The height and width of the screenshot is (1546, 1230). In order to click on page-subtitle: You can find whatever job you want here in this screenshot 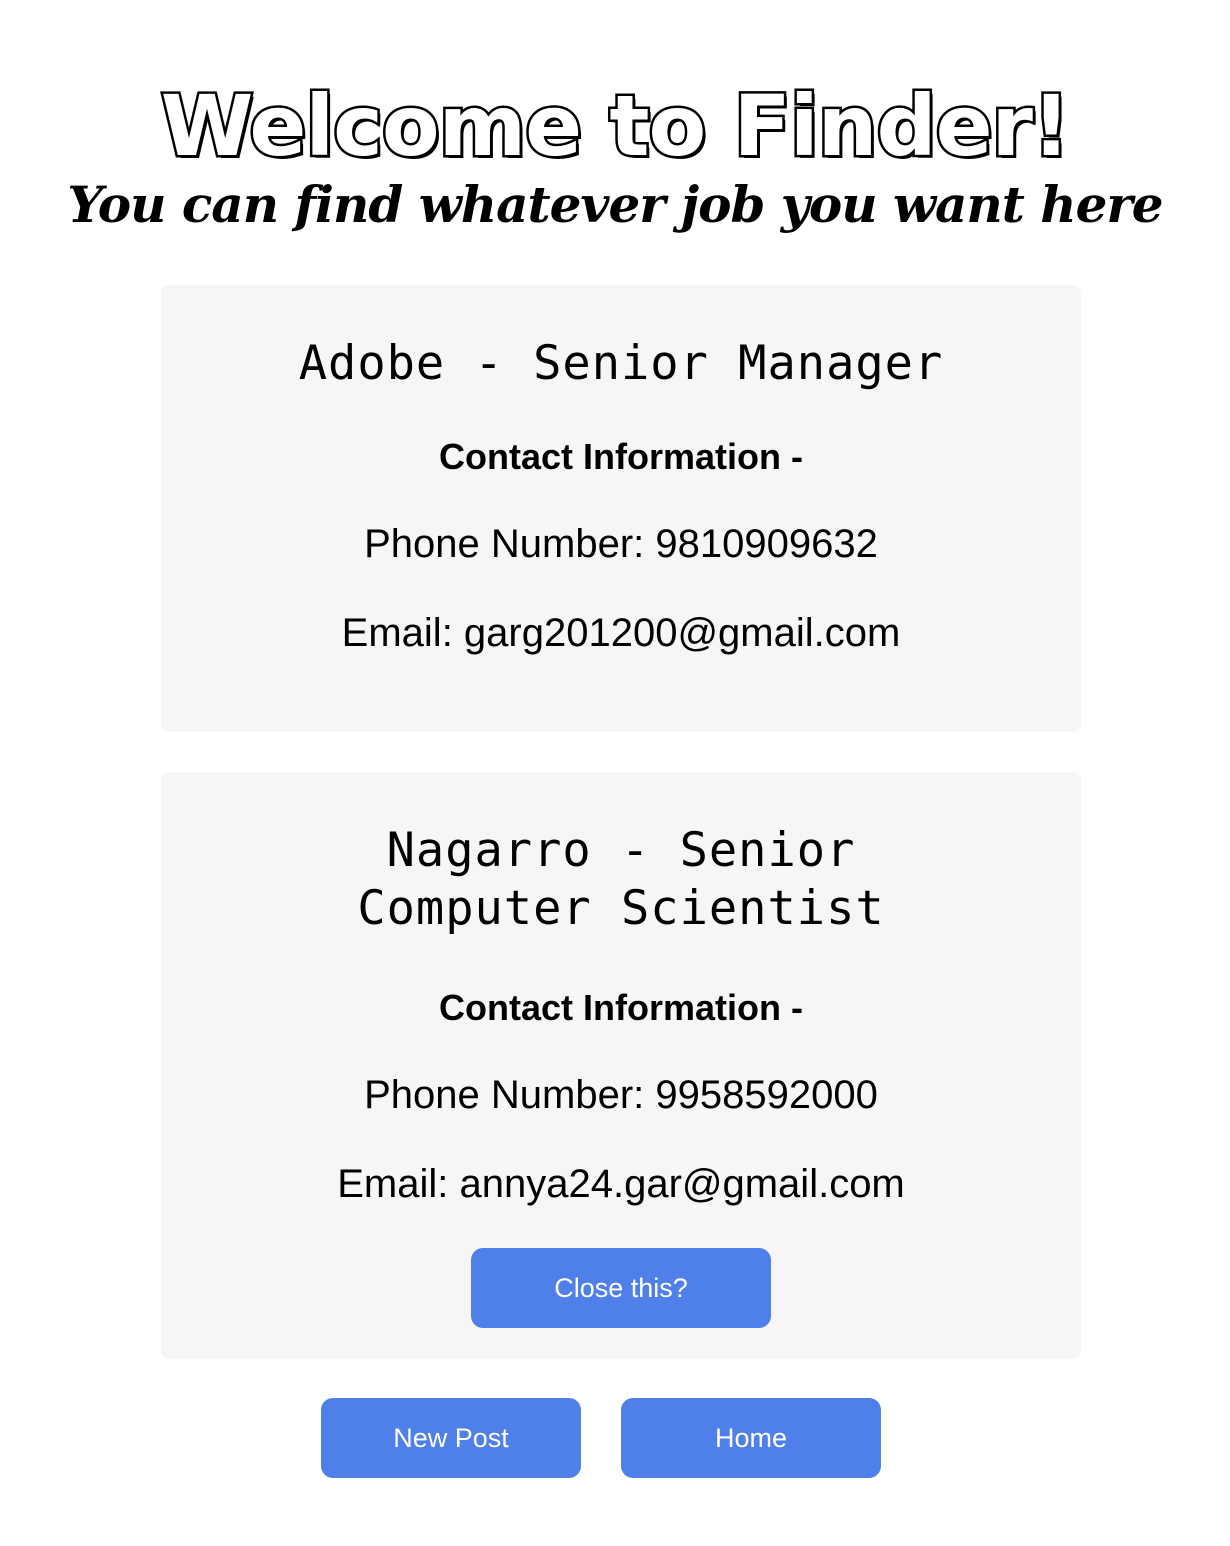, I will do `click(615, 204)`.